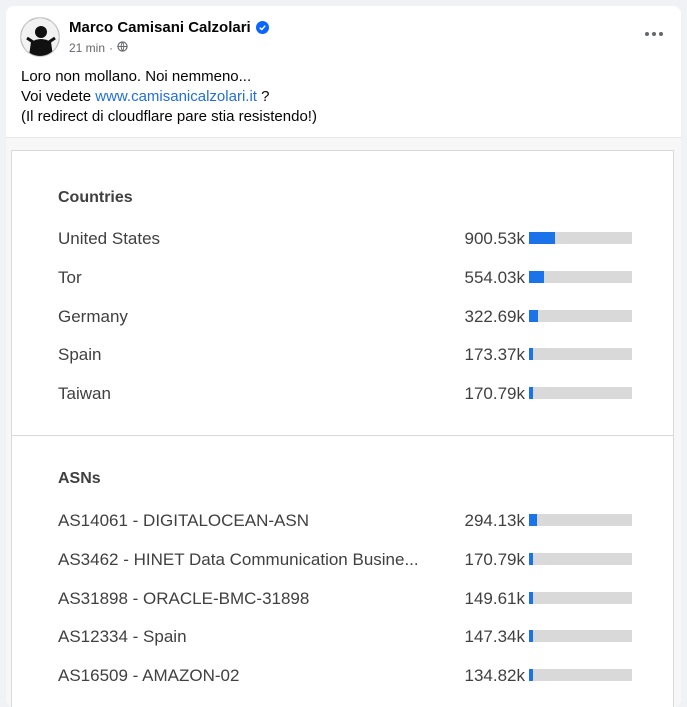 This screenshot has height=707, width=687. Describe the element at coordinates (80, 355) in the screenshot. I see `row-label: Spain` at that location.